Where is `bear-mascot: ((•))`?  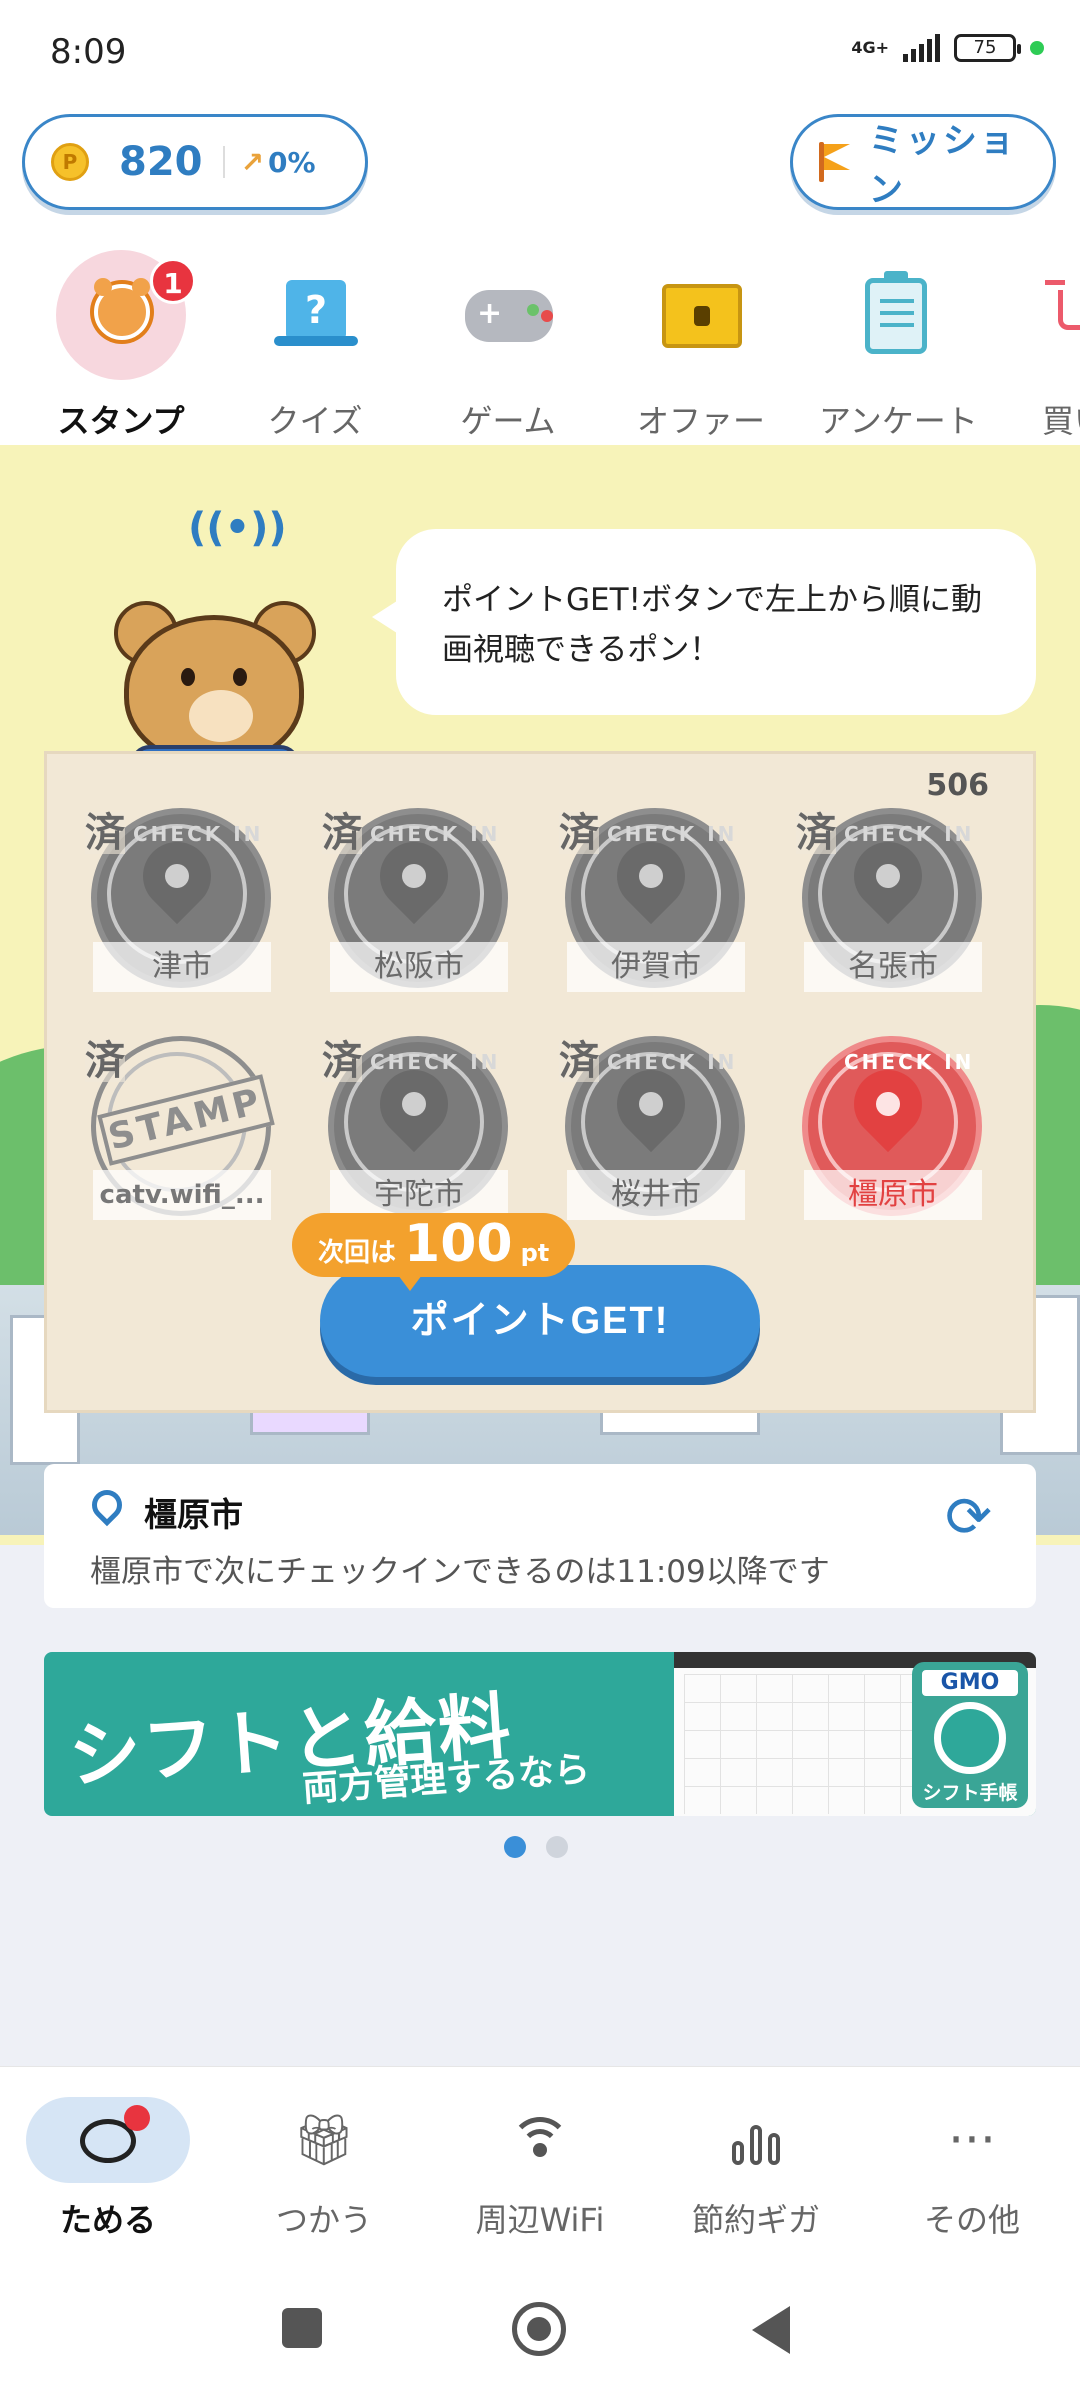 bear-mascot: ((•)) is located at coordinates (215, 645).